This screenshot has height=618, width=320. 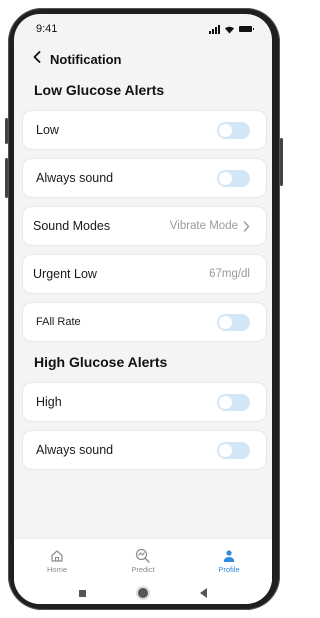 What do you see at coordinates (86, 59) in the screenshot?
I see `page-title: Notification` at bounding box center [86, 59].